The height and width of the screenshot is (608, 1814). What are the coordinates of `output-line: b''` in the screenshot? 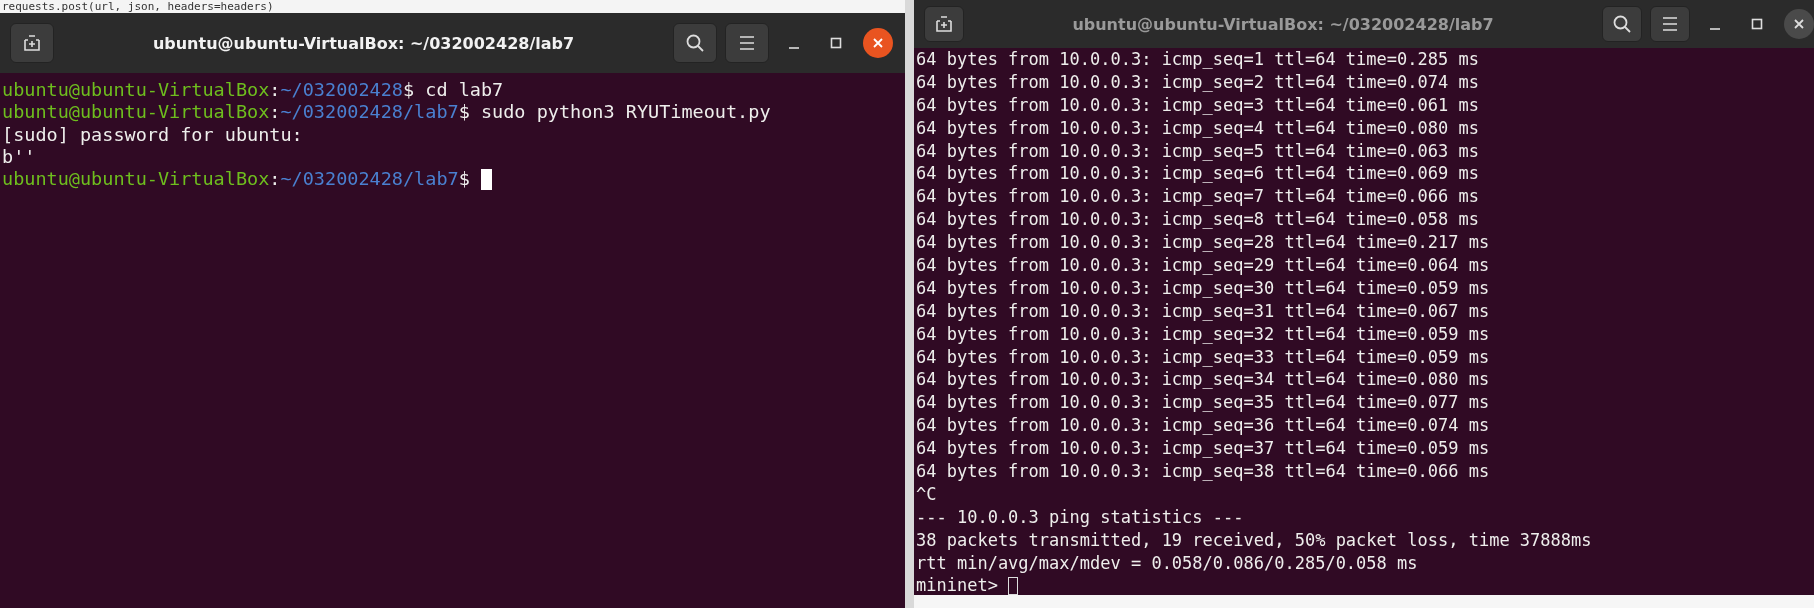 It's located at (19, 157).